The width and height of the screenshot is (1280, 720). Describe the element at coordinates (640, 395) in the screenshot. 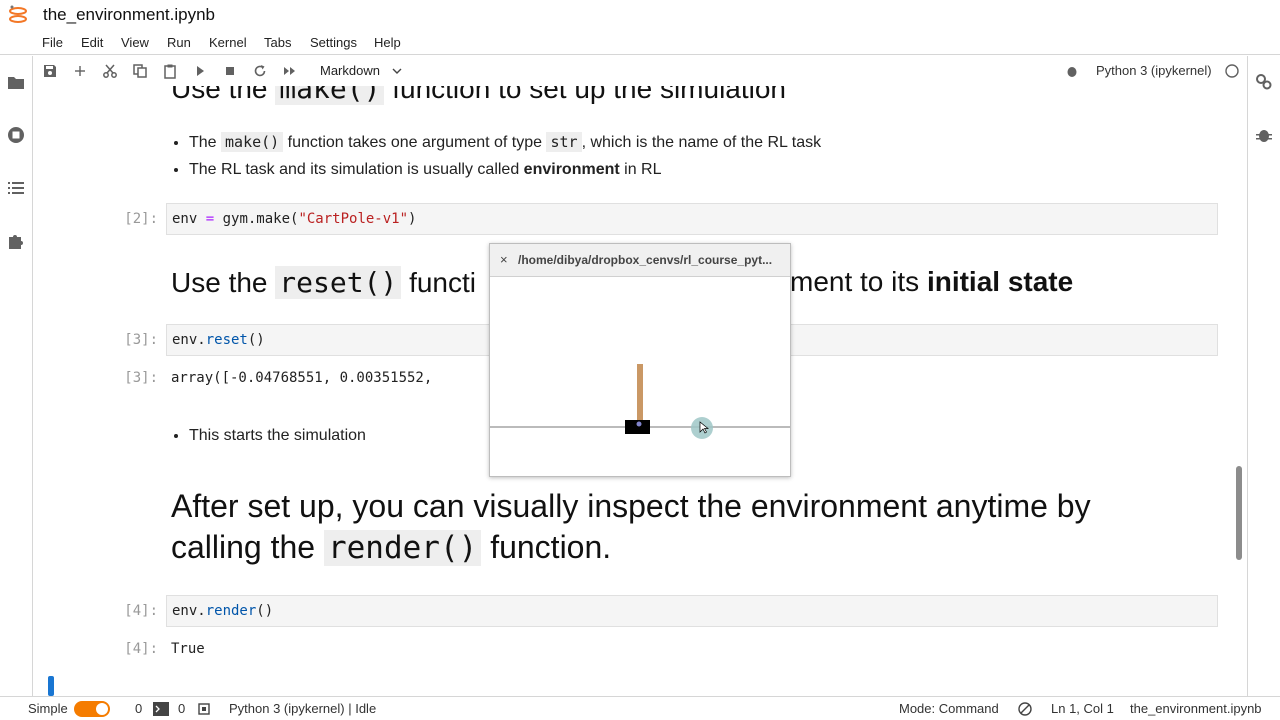

I see `pole` at that location.